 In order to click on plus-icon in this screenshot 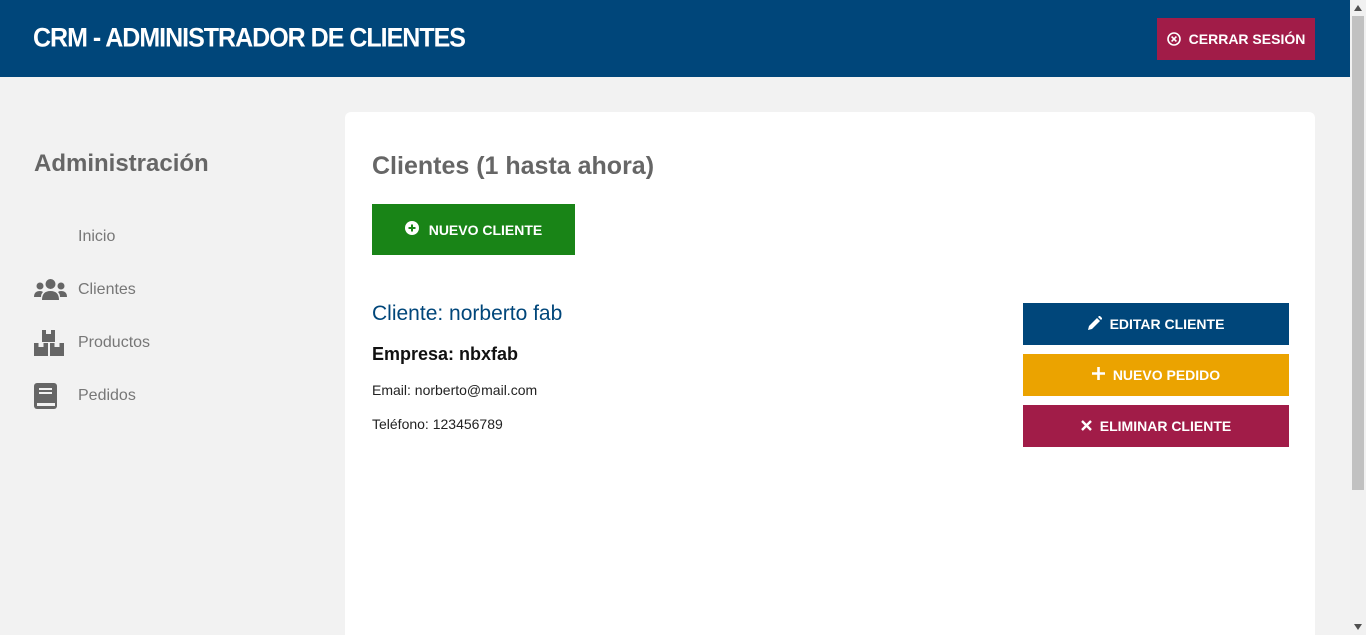, I will do `click(1098, 375)`.